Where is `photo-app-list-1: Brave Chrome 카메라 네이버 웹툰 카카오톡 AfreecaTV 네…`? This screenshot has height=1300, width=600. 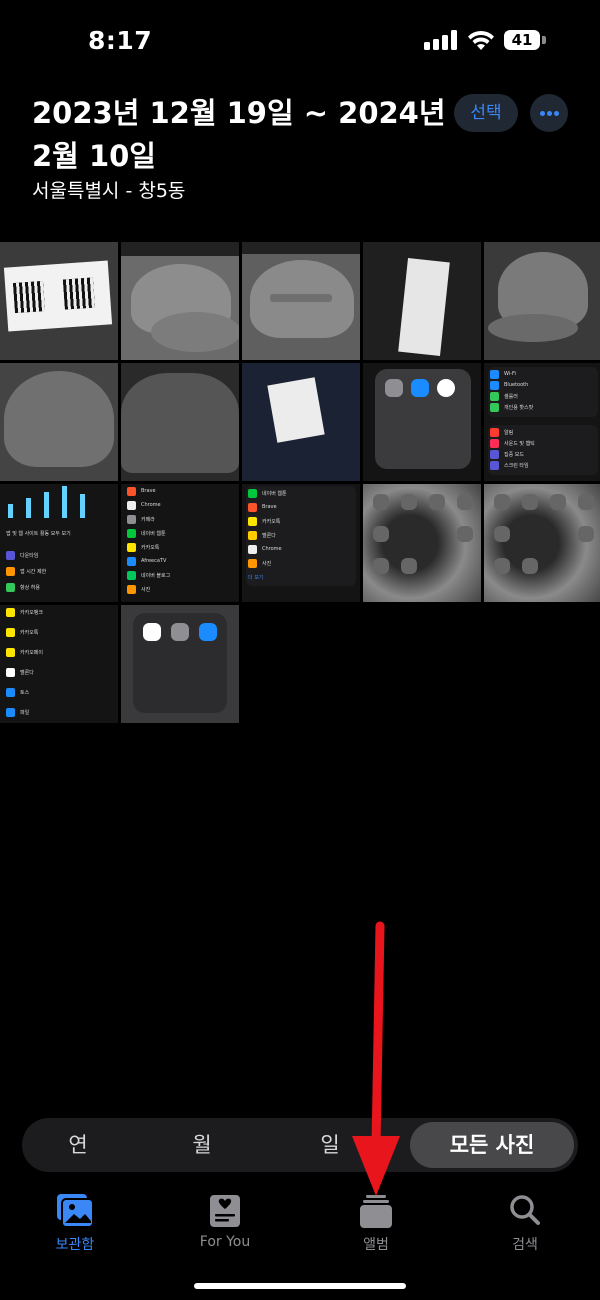
photo-app-list-1: Brave Chrome 카메라 네이버 웹툰 카카오톡 AfreecaTV 네… is located at coordinates (180, 543).